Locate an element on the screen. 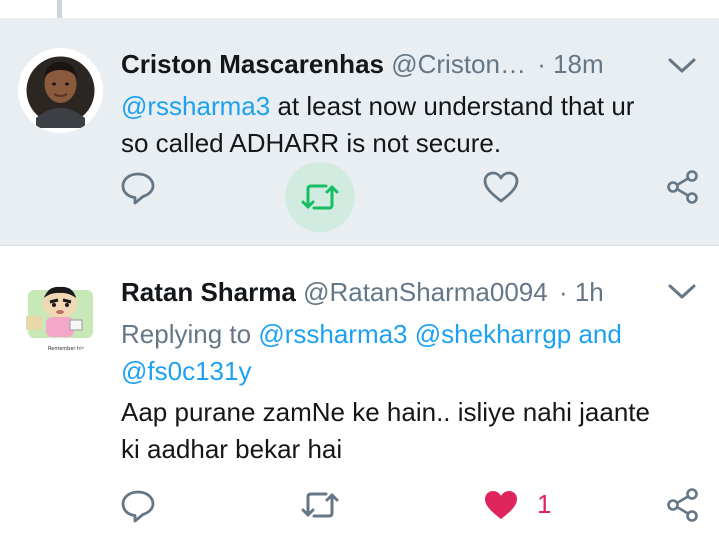 The width and height of the screenshot is (719, 551). heart-filled-icon is located at coordinates (501, 505).